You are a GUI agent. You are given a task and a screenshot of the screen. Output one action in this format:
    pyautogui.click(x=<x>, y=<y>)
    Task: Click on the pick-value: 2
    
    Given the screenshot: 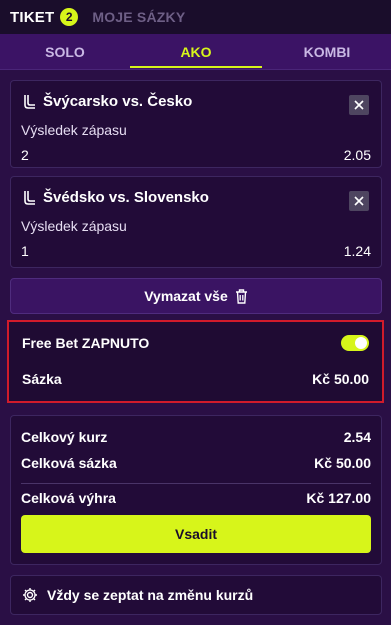 What is the action you would take?
    pyautogui.click(x=25, y=155)
    